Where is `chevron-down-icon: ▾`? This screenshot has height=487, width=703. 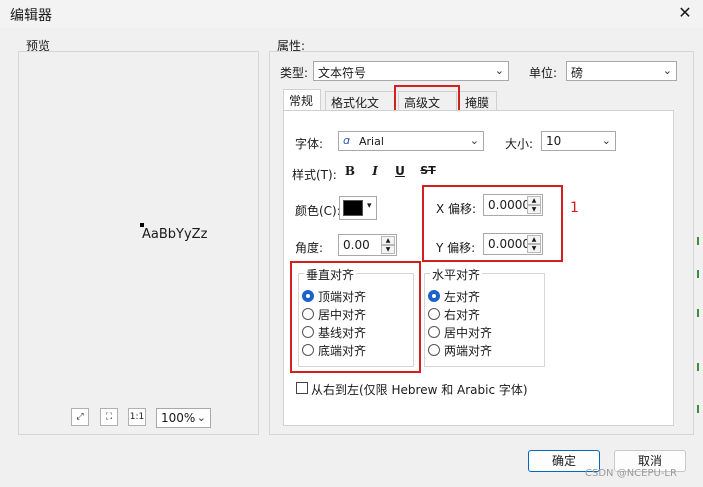 chevron-down-icon: ▾ is located at coordinates (369, 206).